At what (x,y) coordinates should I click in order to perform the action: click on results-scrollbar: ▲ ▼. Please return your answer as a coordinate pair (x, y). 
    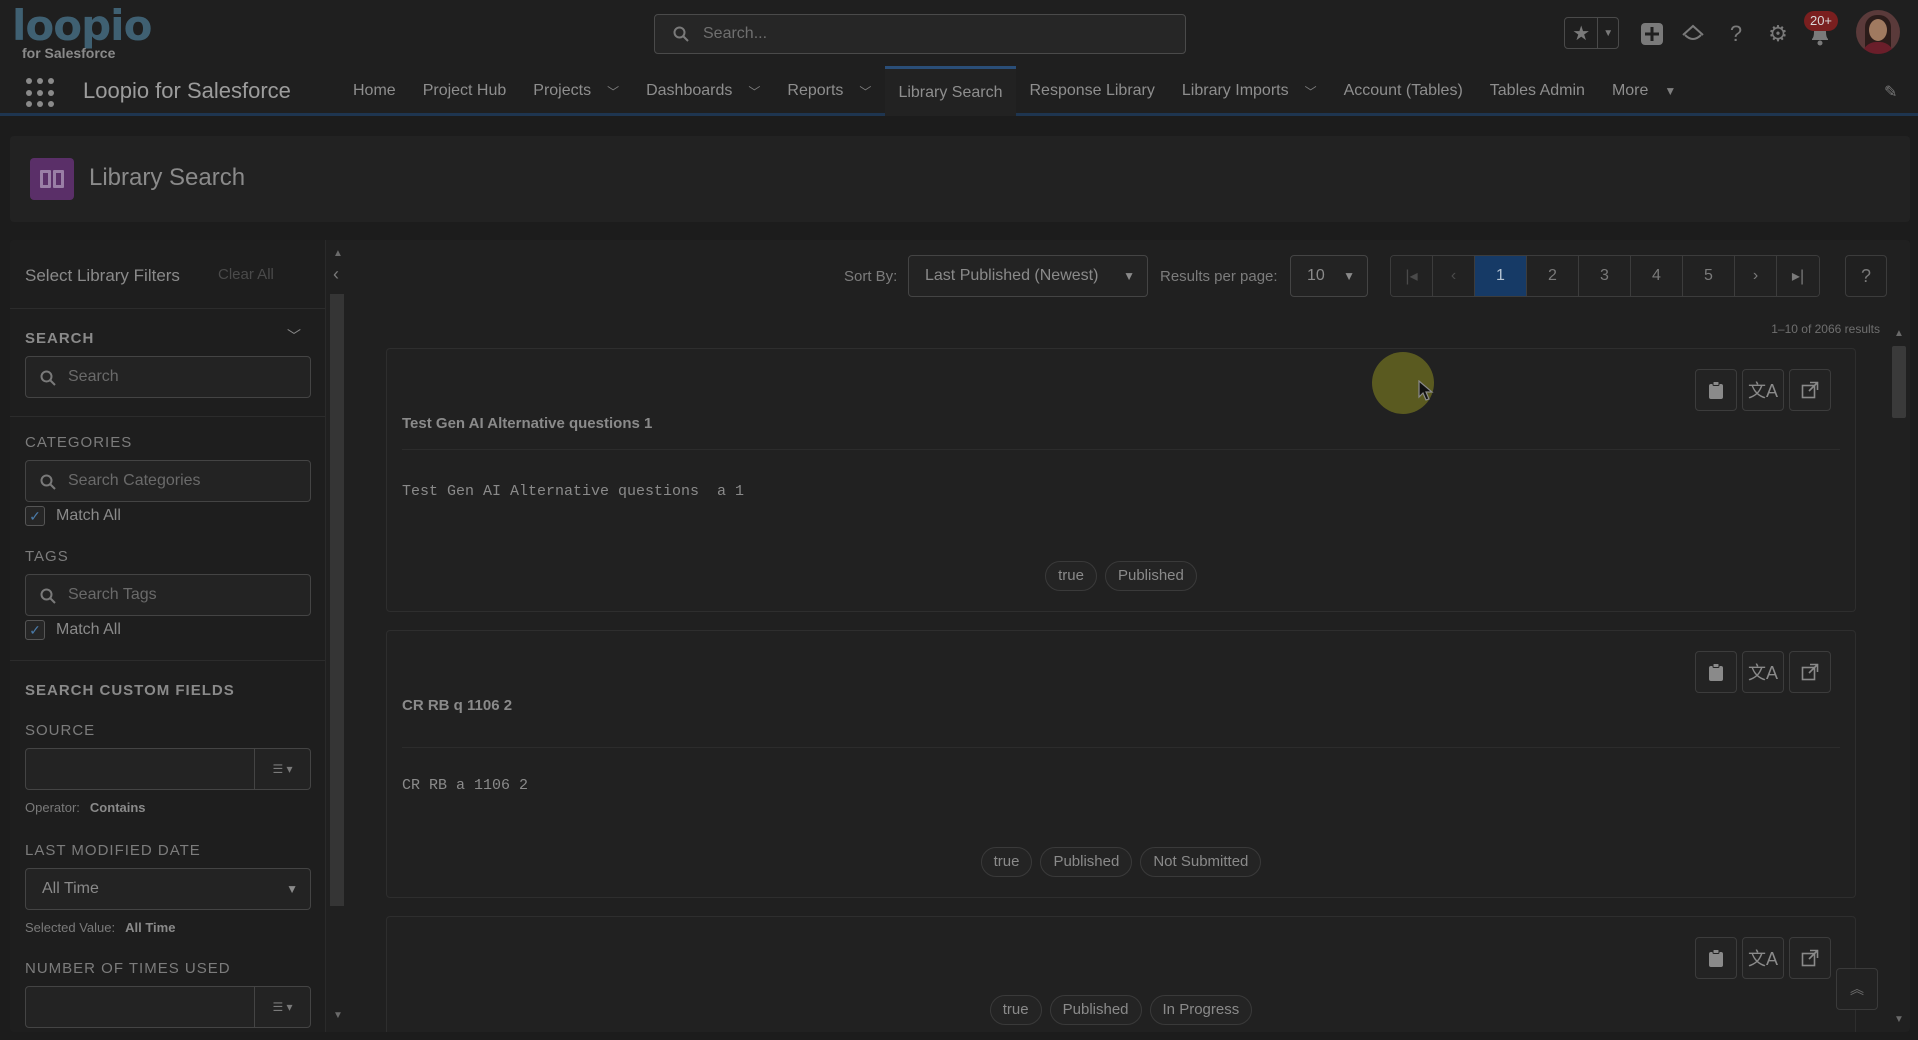
    Looking at the image, I should click on (1899, 675).